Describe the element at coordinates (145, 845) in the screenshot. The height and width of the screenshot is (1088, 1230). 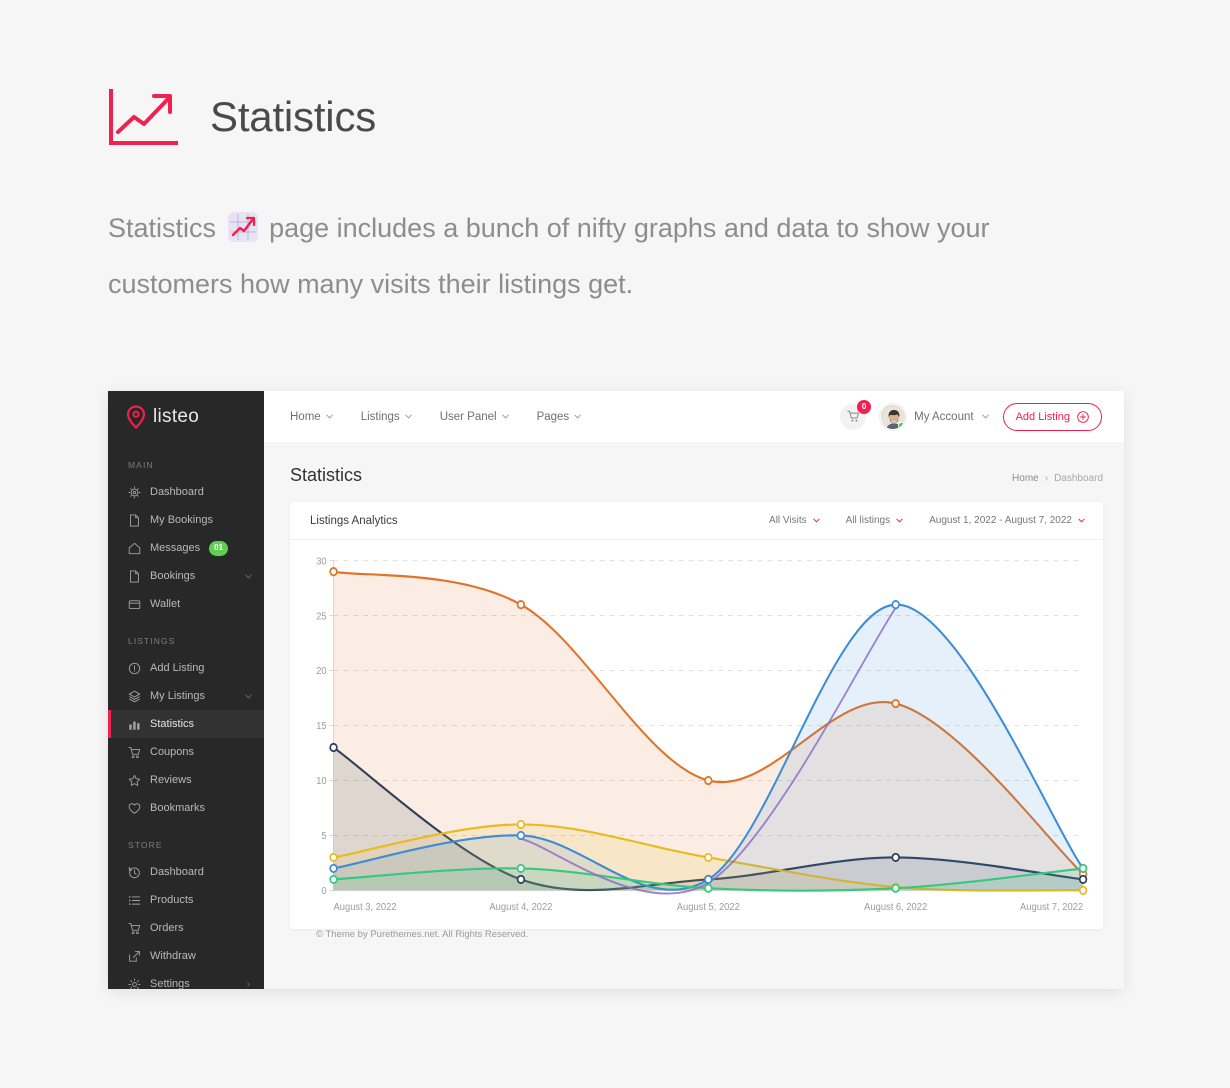
I see `sidebar-section-title: STORE` at that location.